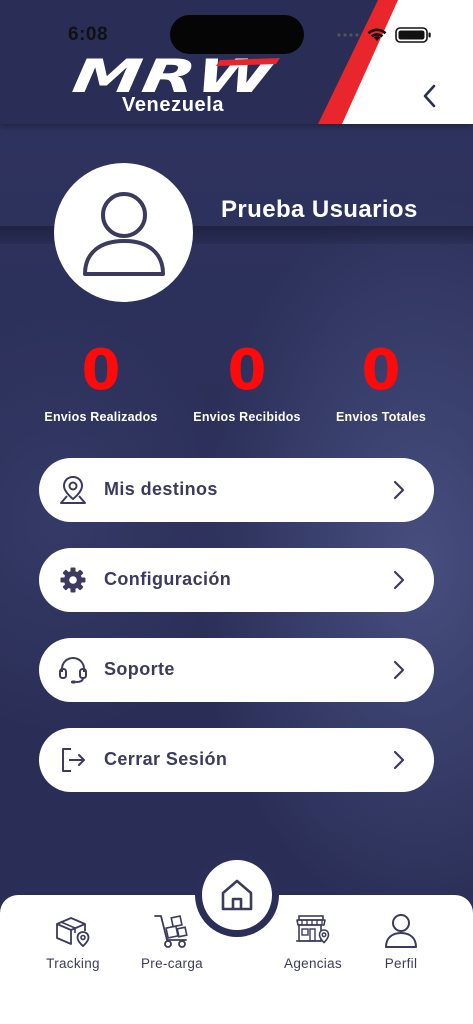  I want to click on menu-item-mis-destinos: Mis destinos, so click(236, 490).